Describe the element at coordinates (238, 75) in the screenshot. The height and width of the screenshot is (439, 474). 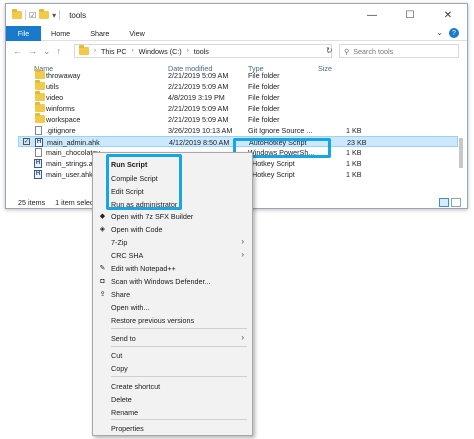
I see `table-row: throwaway 2/21/2019 5:09 AM File folder` at that location.